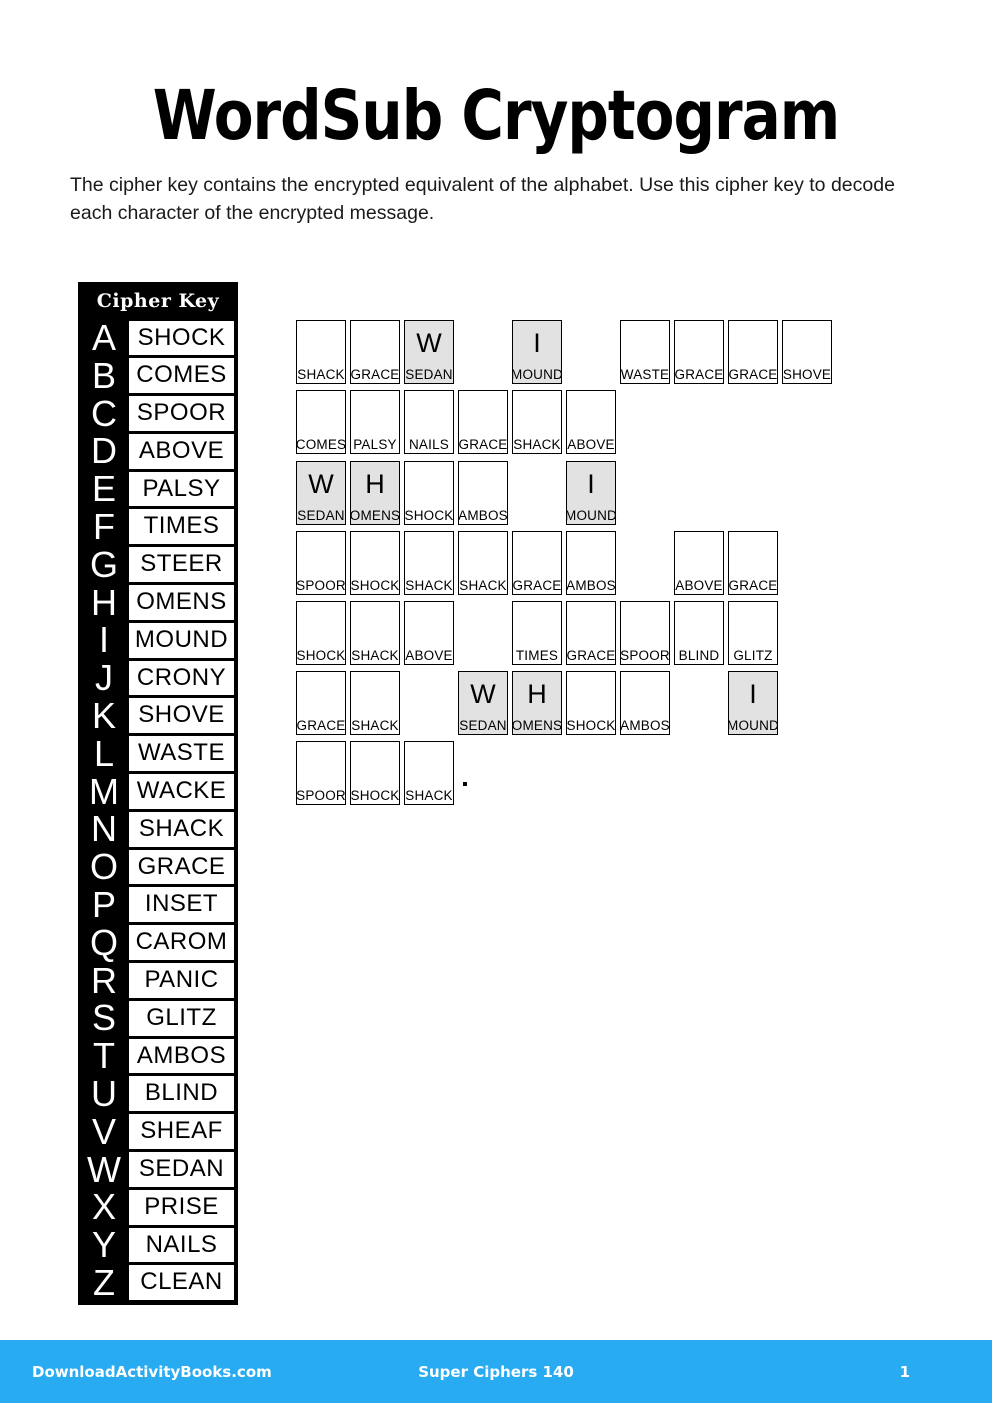 This screenshot has width=992, height=1403. What do you see at coordinates (591, 445) in the screenshot?
I see `cell-cipher-word: ABOVE` at bounding box center [591, 445].